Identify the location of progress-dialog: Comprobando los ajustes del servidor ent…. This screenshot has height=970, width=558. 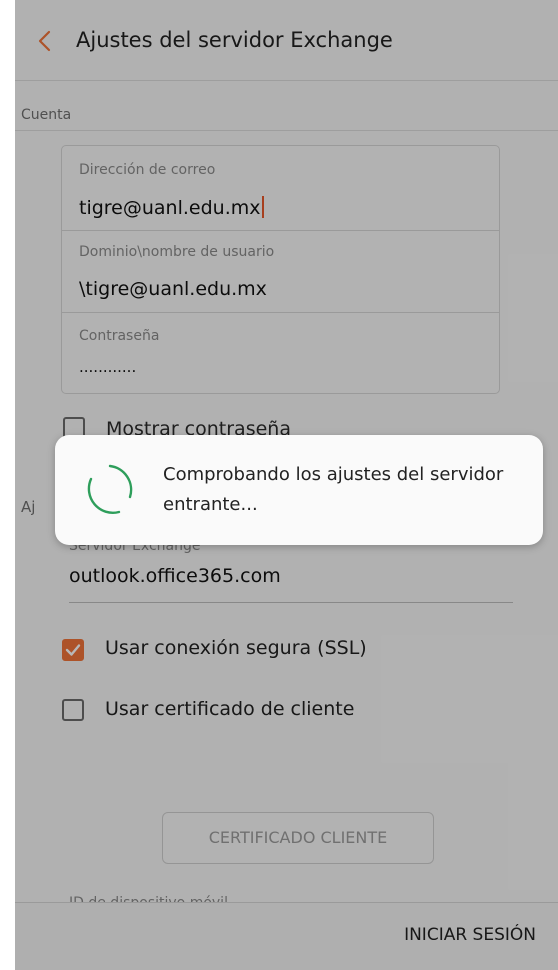
(299, 490).